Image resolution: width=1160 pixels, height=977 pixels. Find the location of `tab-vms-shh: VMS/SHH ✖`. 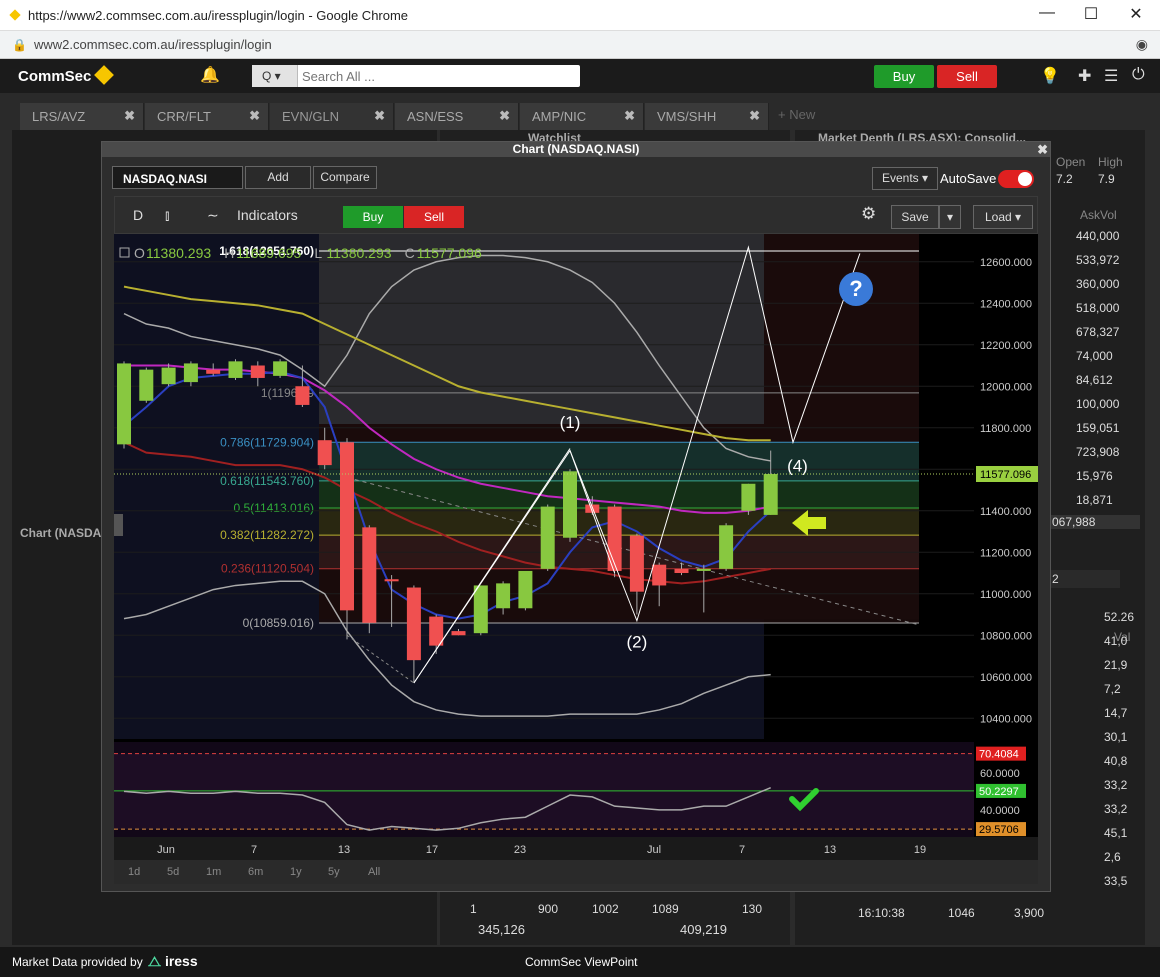

tab-vms-shh: VMS/SHH ✖ is located at coordinates (707, 116).